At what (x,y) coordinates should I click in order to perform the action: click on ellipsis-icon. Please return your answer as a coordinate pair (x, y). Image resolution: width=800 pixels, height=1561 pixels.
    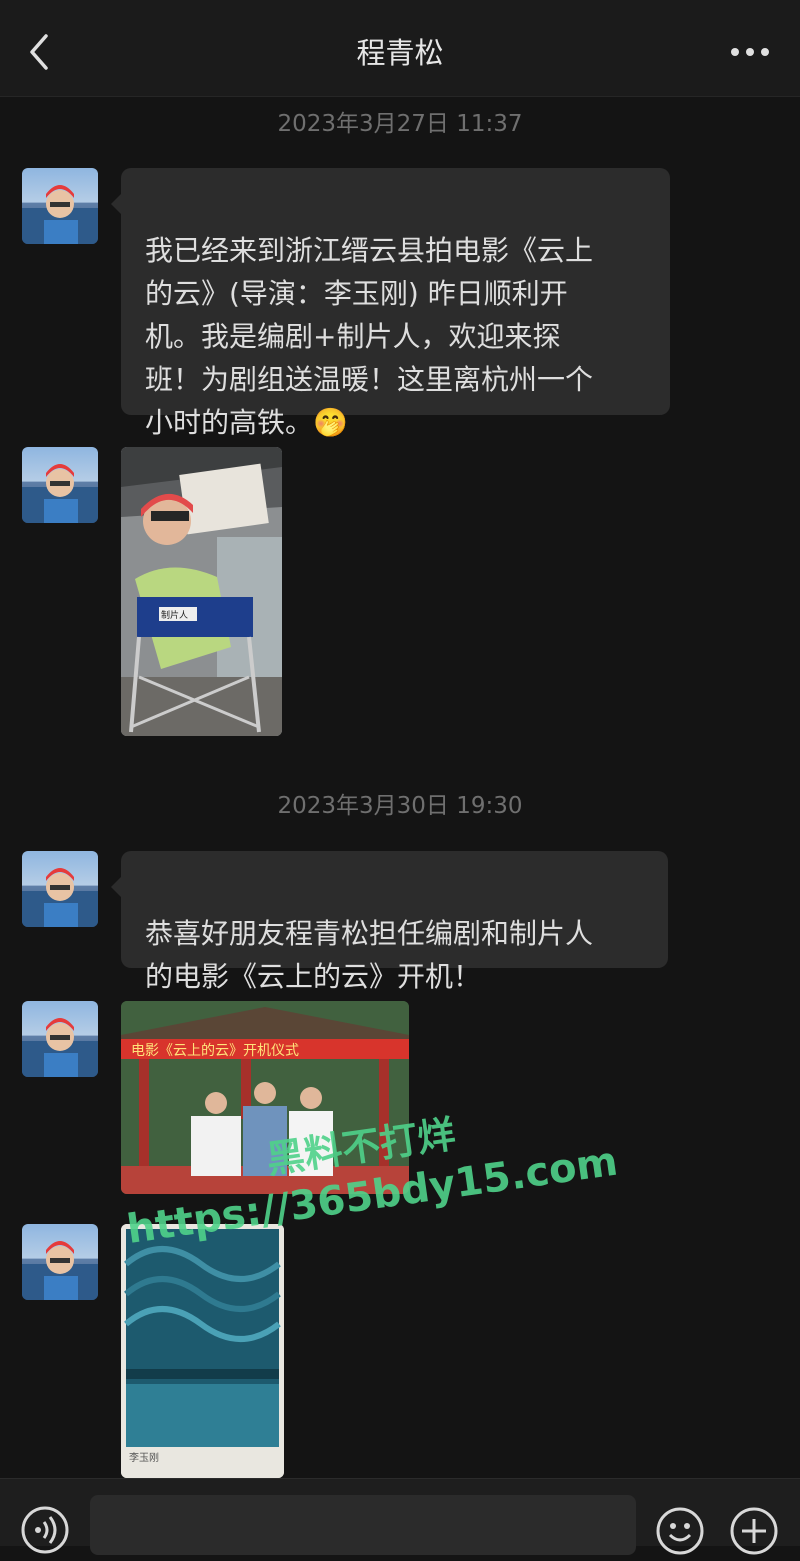
    Looking at the image, I should click on (750, 52).